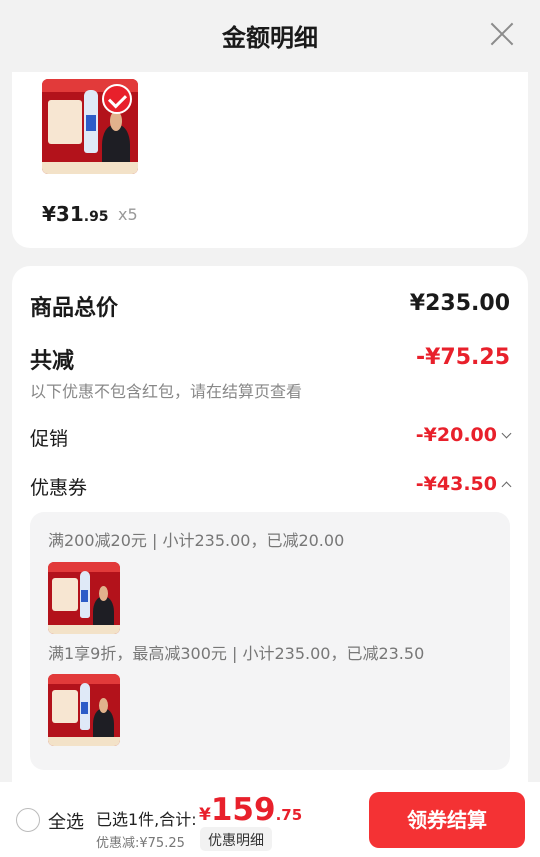 The image size is (540, 857). I want to click on discount-detail-link: 优惠明细, so click(236, 839).